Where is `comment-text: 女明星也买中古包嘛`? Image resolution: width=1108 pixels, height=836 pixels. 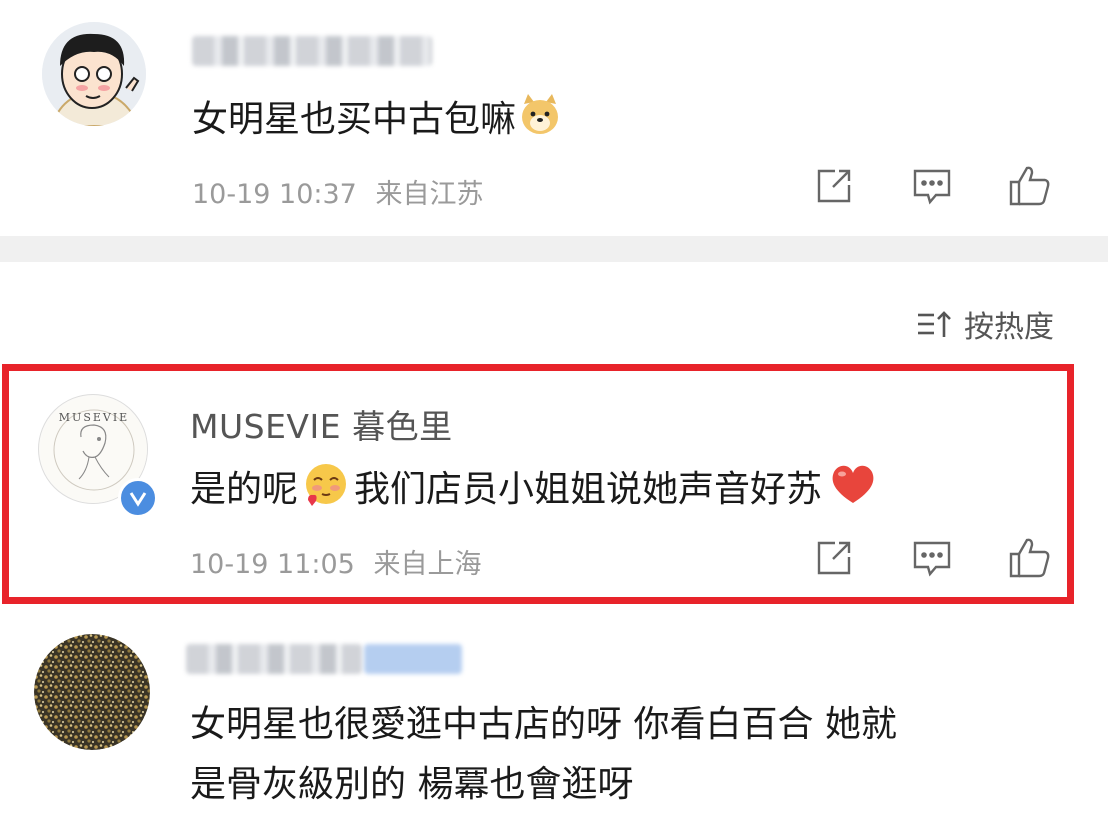 comment-text: 女明星也买中古包嘛 is located at coordinates (378, 121).